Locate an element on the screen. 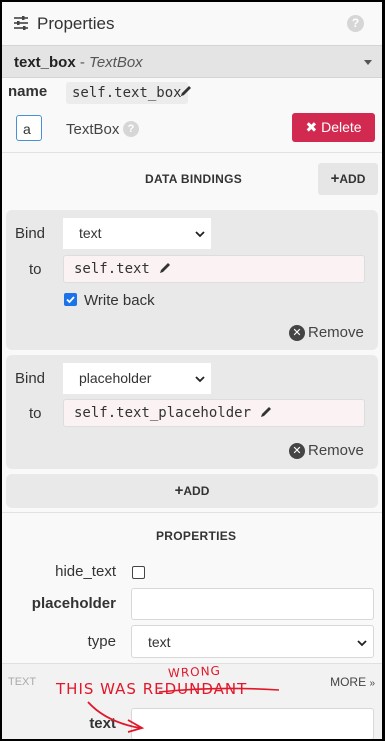 The width and height of the screenshot is (385, 741). type-select: text is located at coordinates (252, 641).